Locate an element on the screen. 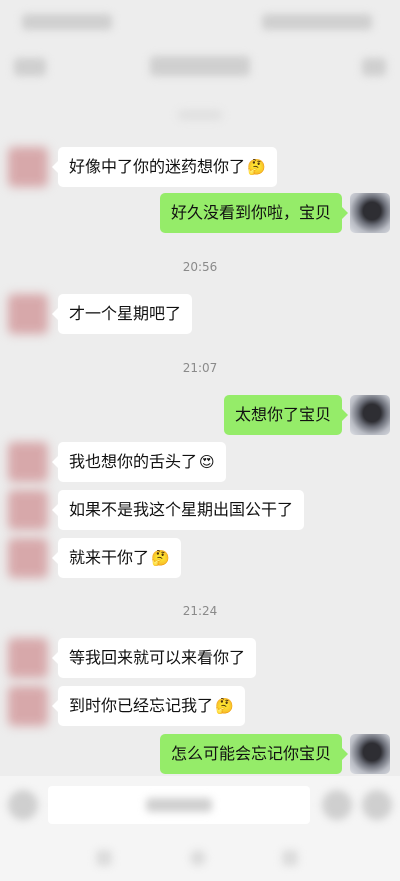 The height and width of the screenshot is (881, 400). message-bubble-outgoing: 好久没看到你啦，宝贝 is located at coordinates (254, 213).